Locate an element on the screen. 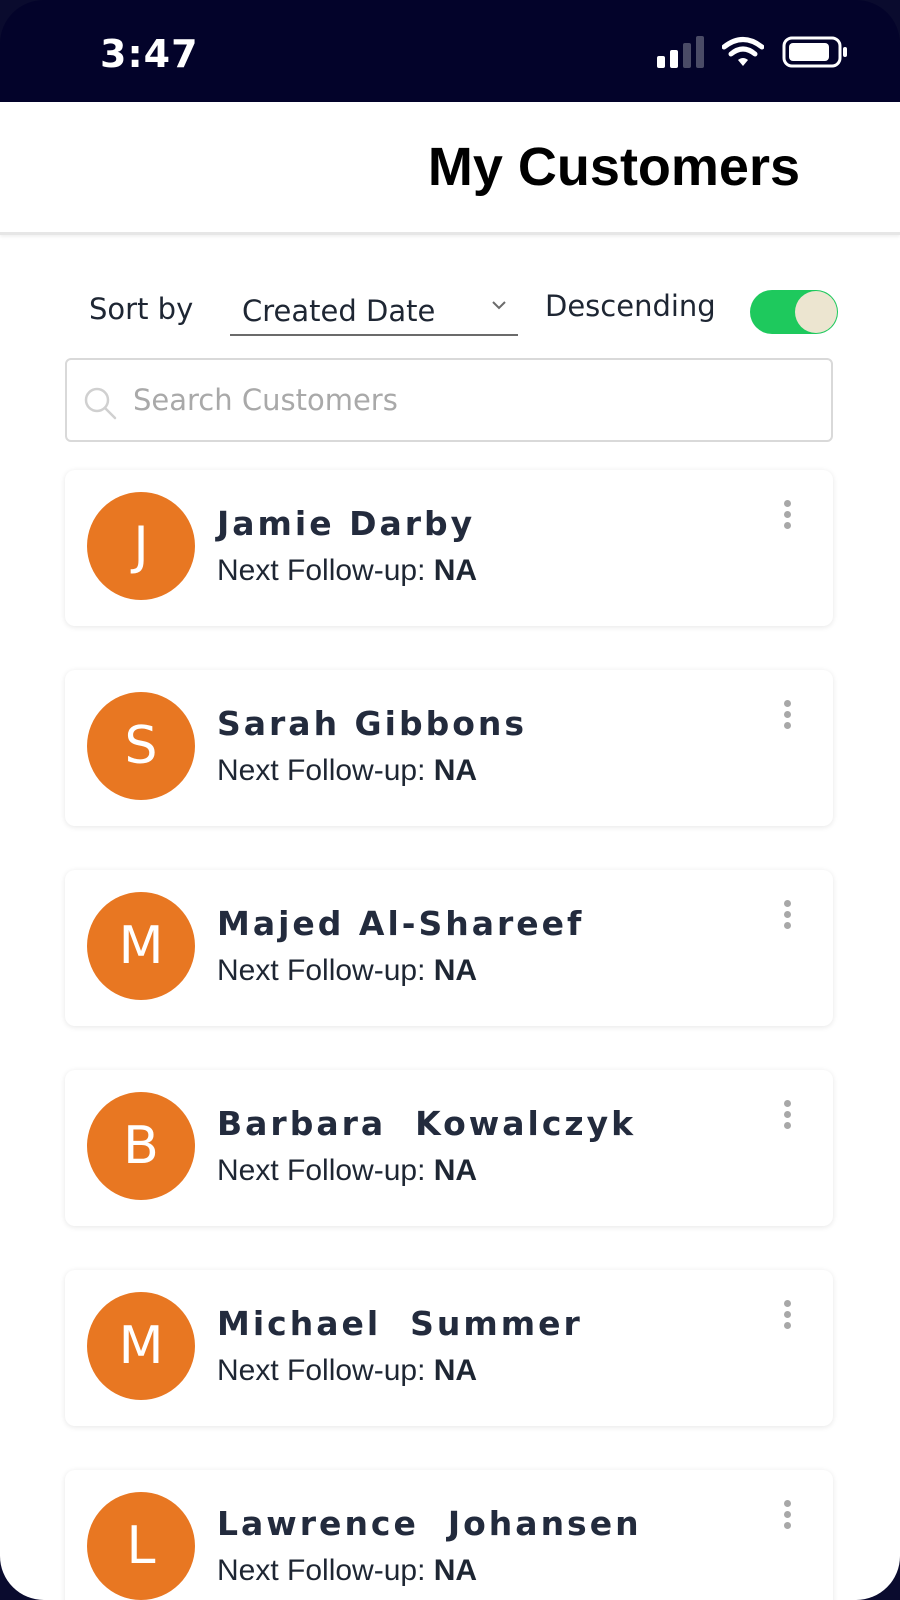 The width and height of the screenshot is (900, 1600). sort-by-label: Sort by is located at coordinates (141, 309).